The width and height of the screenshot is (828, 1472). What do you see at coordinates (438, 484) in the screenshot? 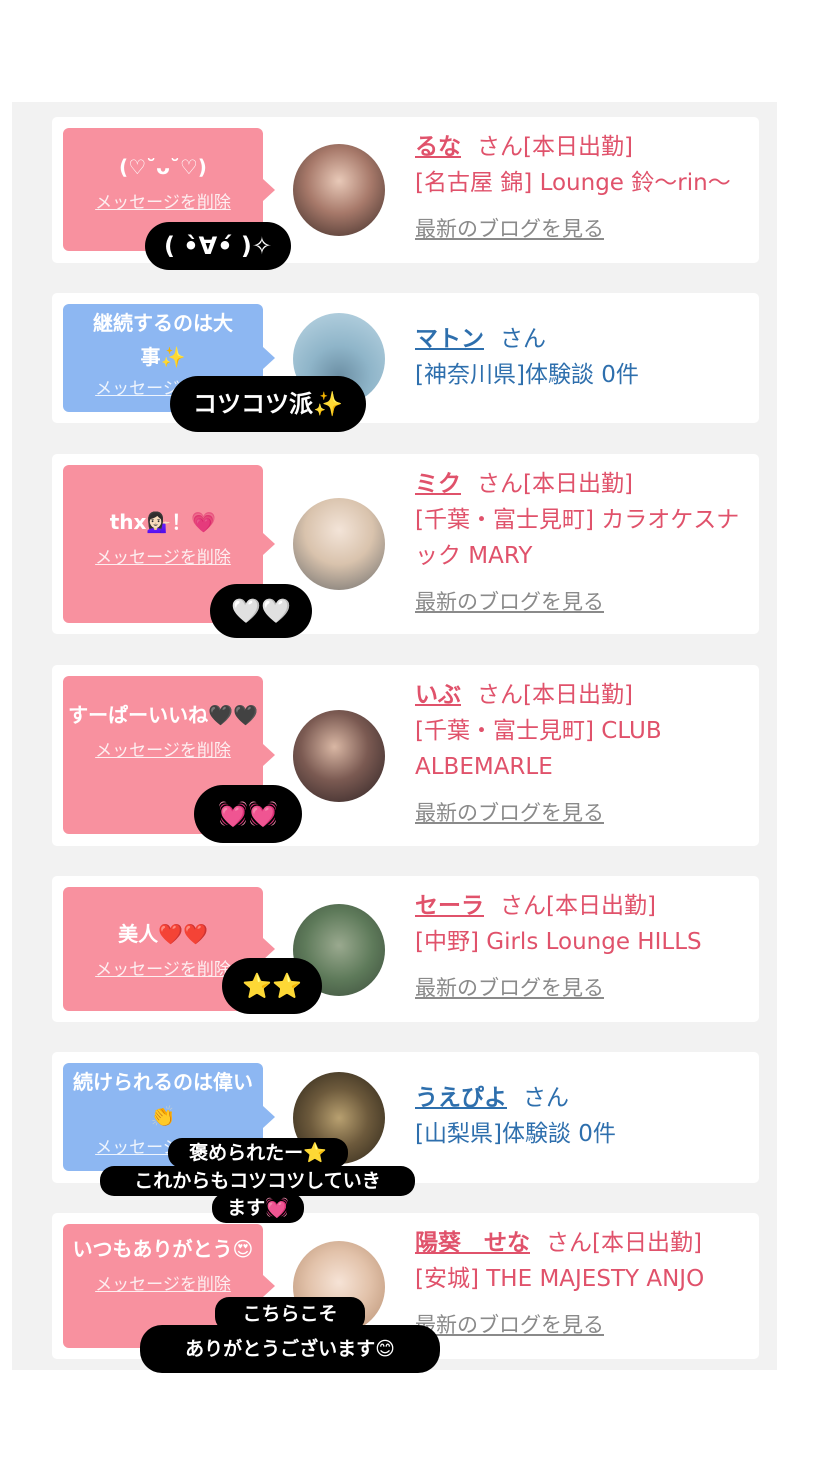
I see `user-name-link: ミク` at bounding box center [438, 484].